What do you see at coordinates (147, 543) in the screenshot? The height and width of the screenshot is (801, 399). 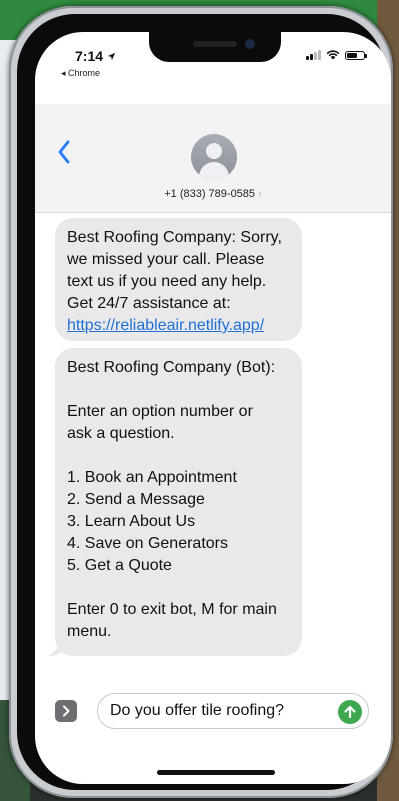 I see `menu-option: 4. Save on Generators` at bounding box center [147, 543].